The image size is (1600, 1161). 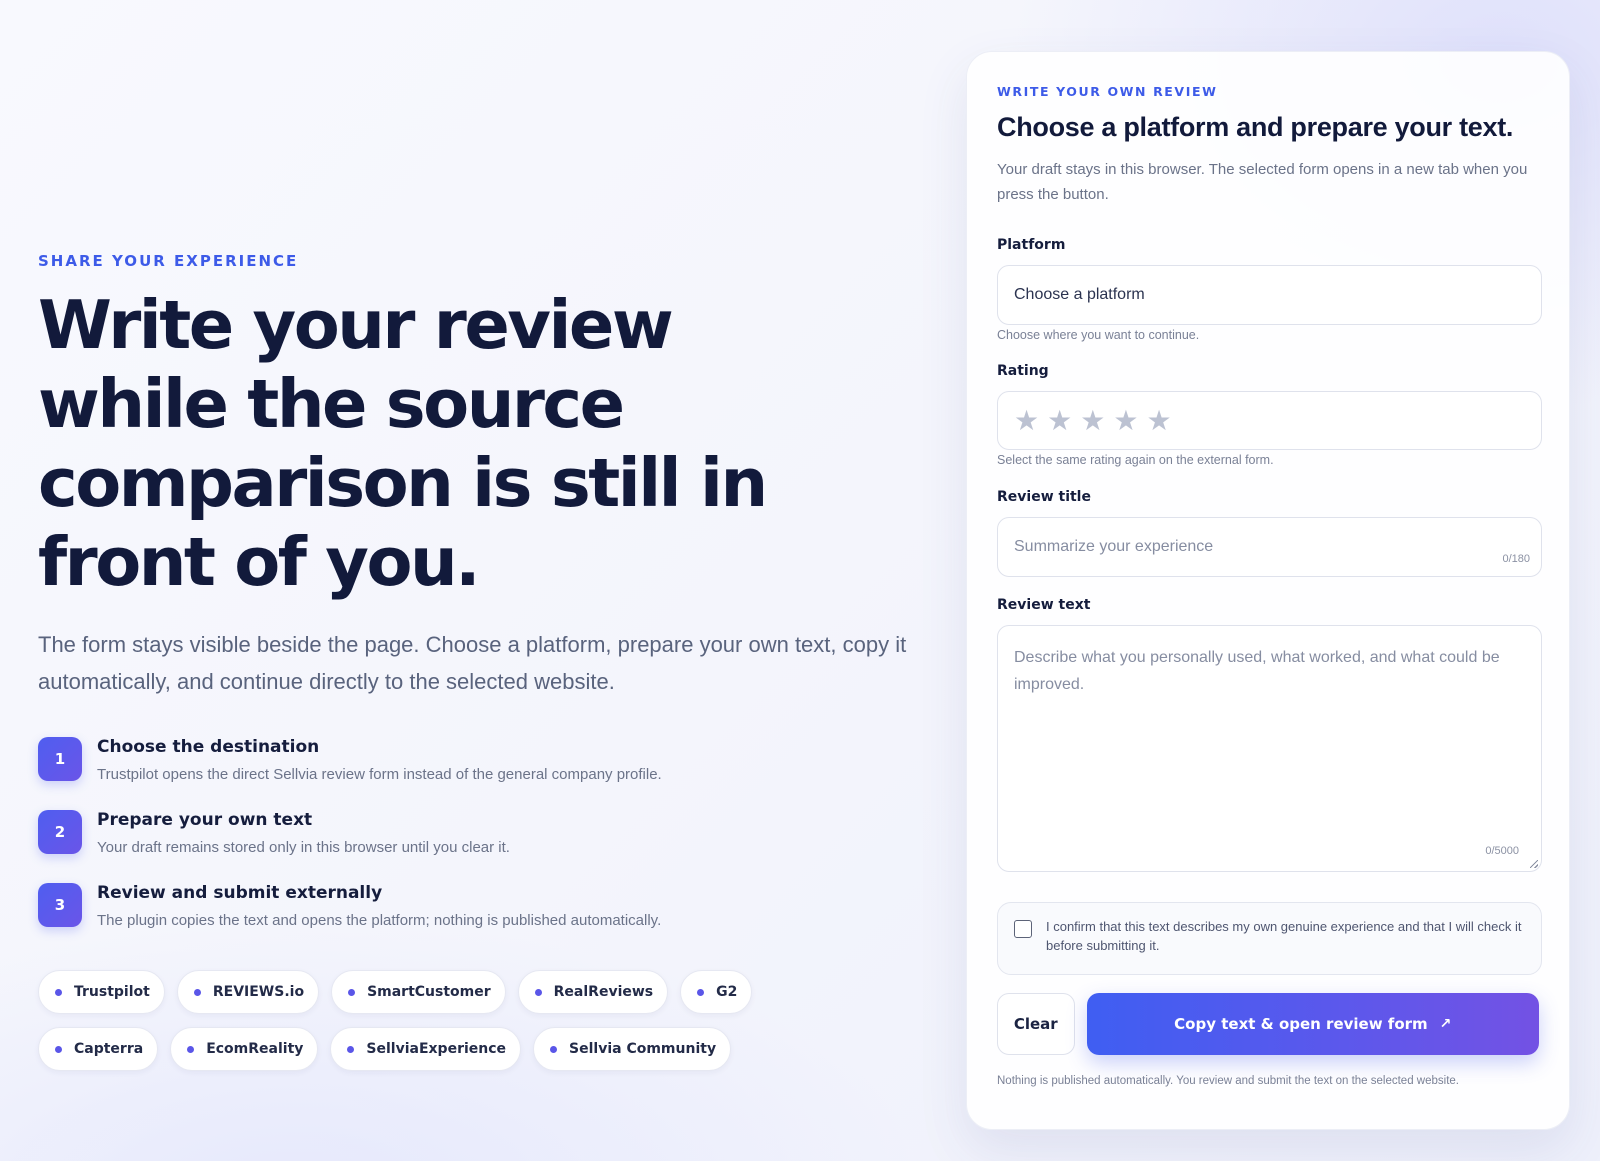 What do you see at coordinates (436, 1049) in the screenshot?
I see `chip-label: SellviaExperience` at bounding box center [436, 1049].